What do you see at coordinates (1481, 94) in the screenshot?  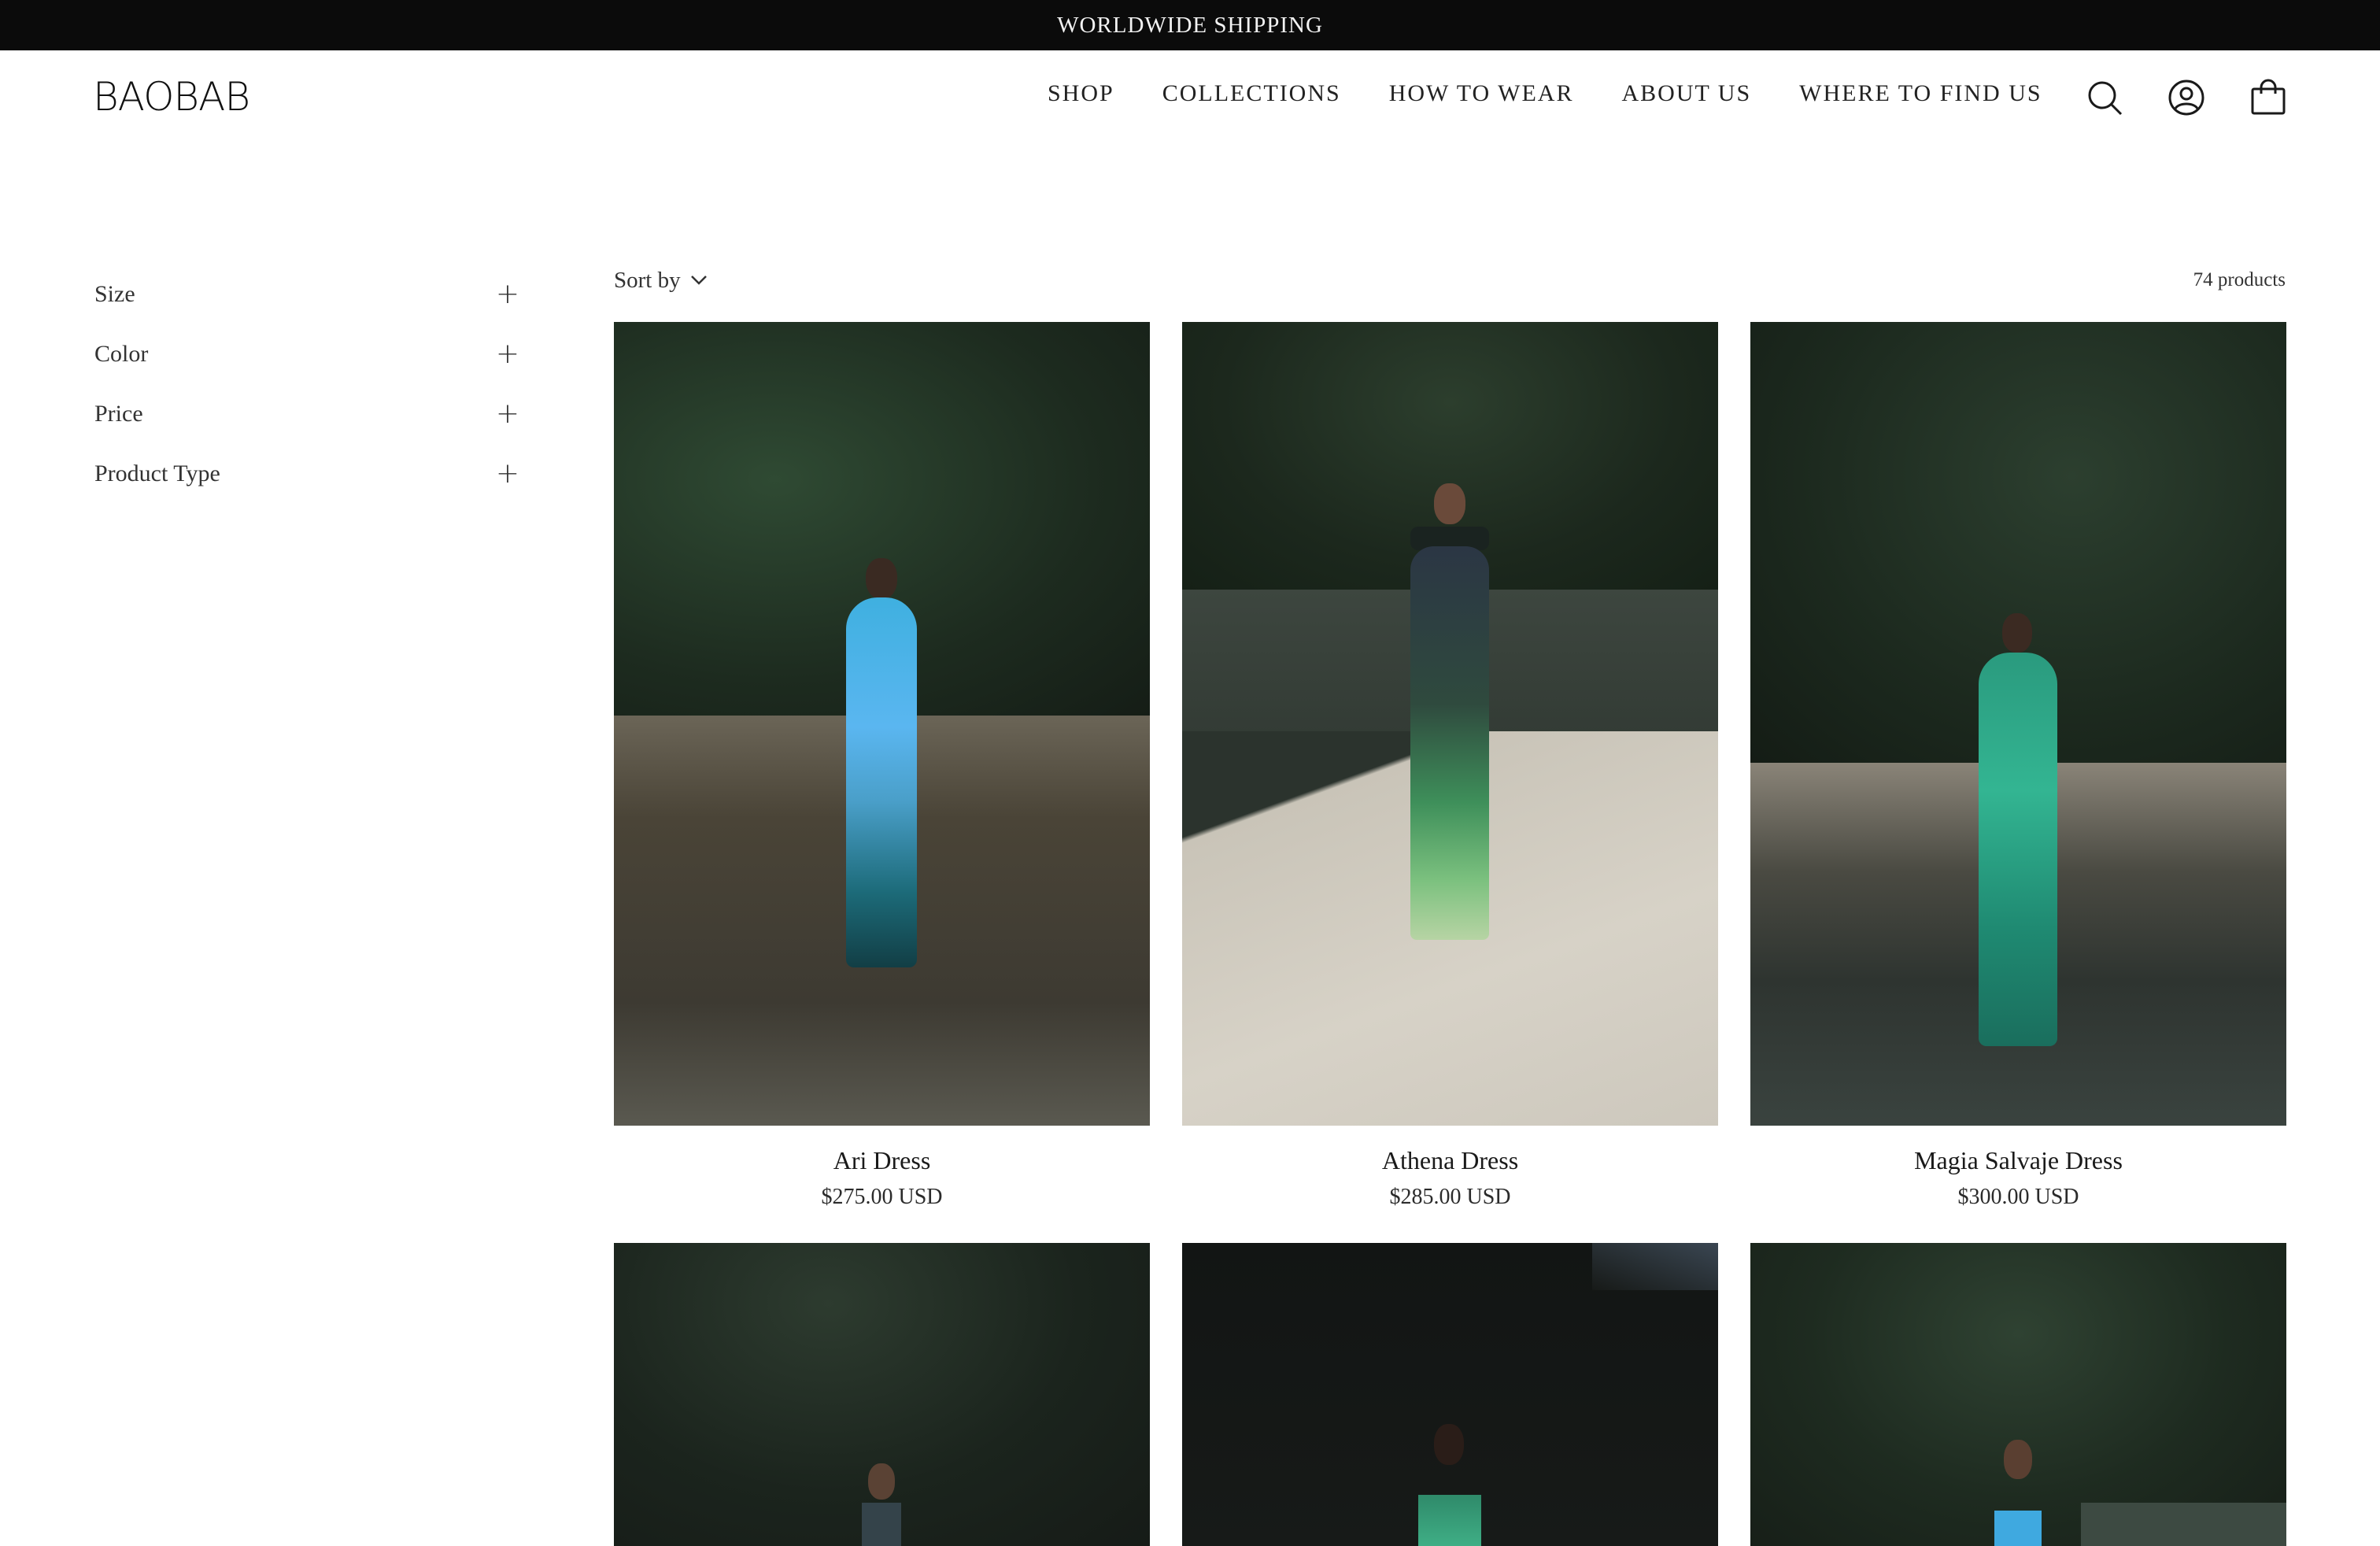 I see `nav-item-how-to-wear: HOW TO WEAR` at bounding box center [1481, 94].